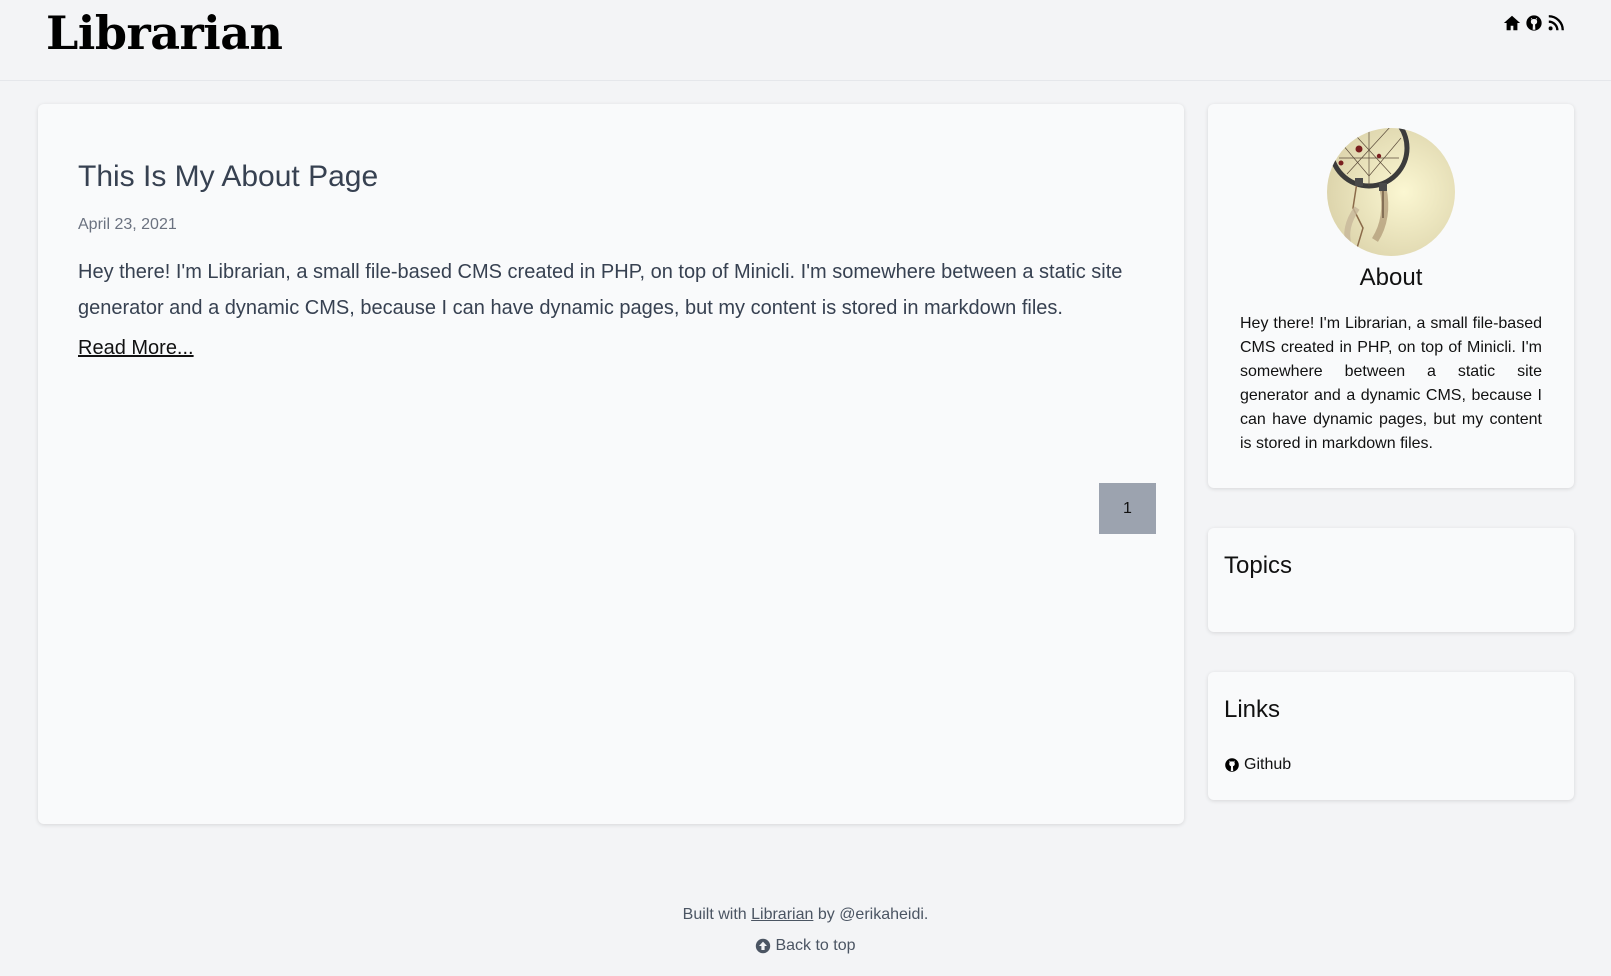 The image size is (1611, 976). What do you see at coordinates (1556, 23) in the screenshot?
I see `rss-icon` at bounding box center [1556, 23].